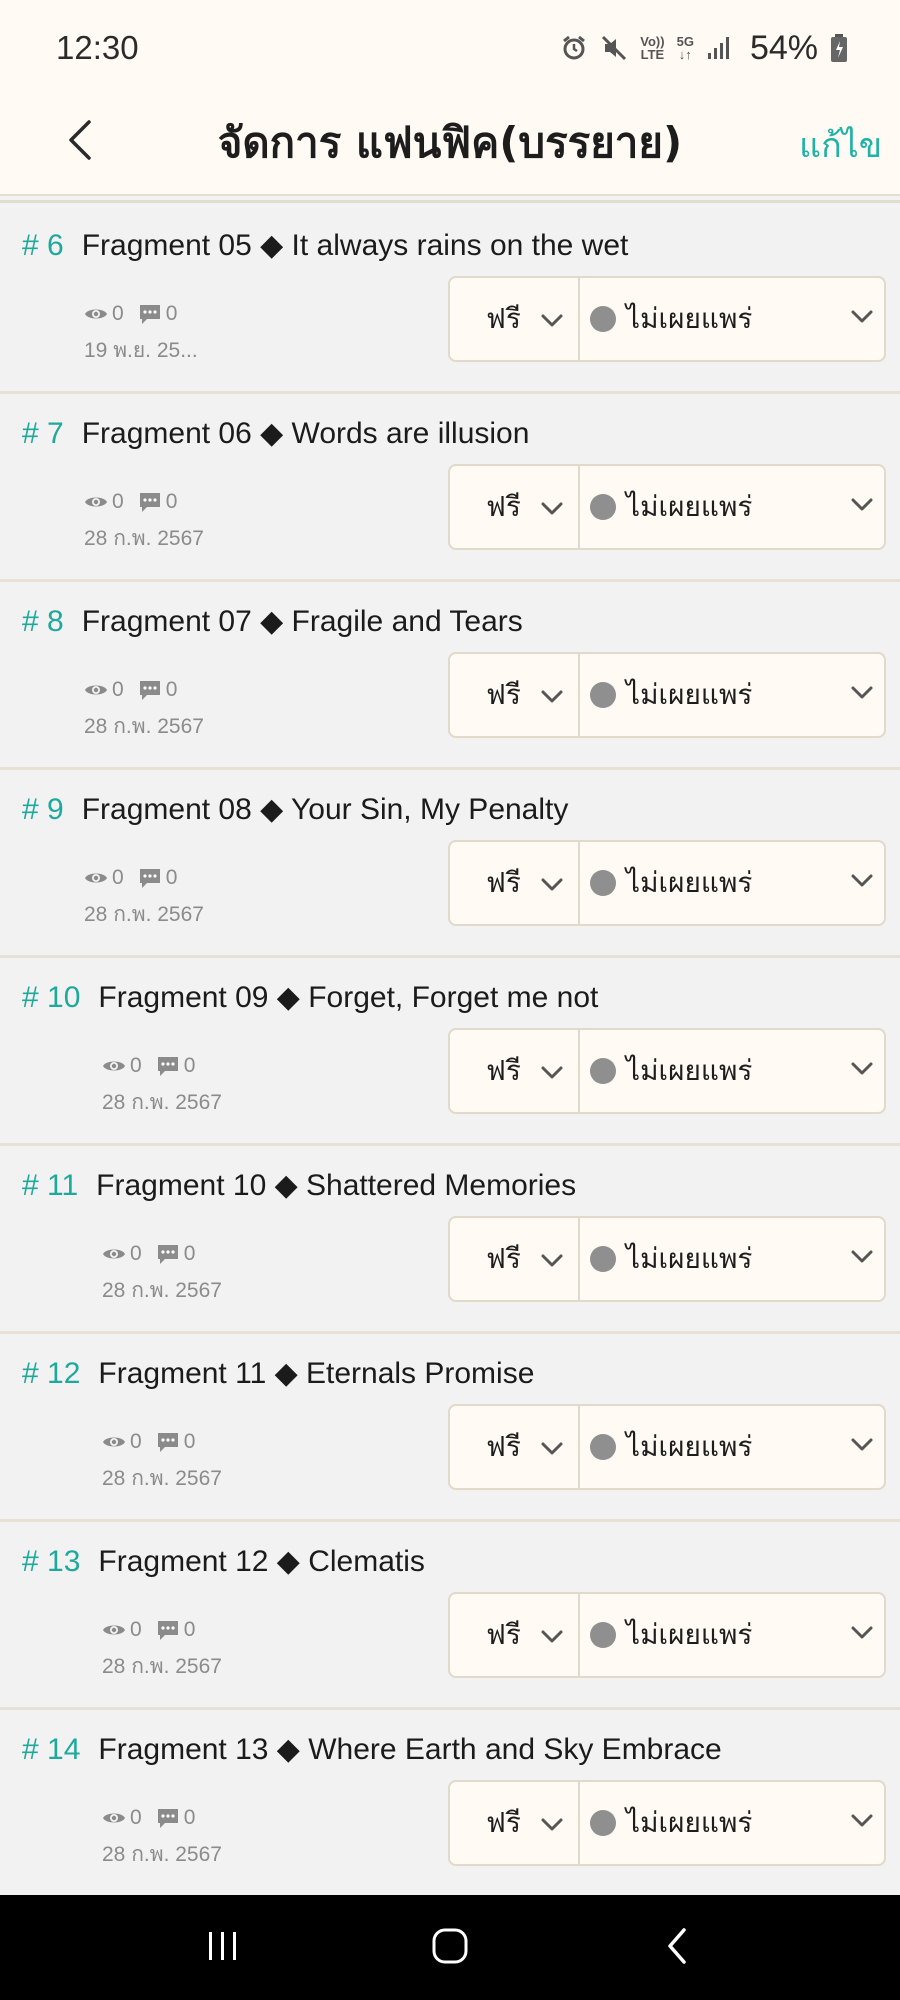  What do you see at coordinates (704, 48) in the screenshot?
I see `status-icons: Vo)) LTE 5G ↓↑ 54%` at bounding box center [704, 48].